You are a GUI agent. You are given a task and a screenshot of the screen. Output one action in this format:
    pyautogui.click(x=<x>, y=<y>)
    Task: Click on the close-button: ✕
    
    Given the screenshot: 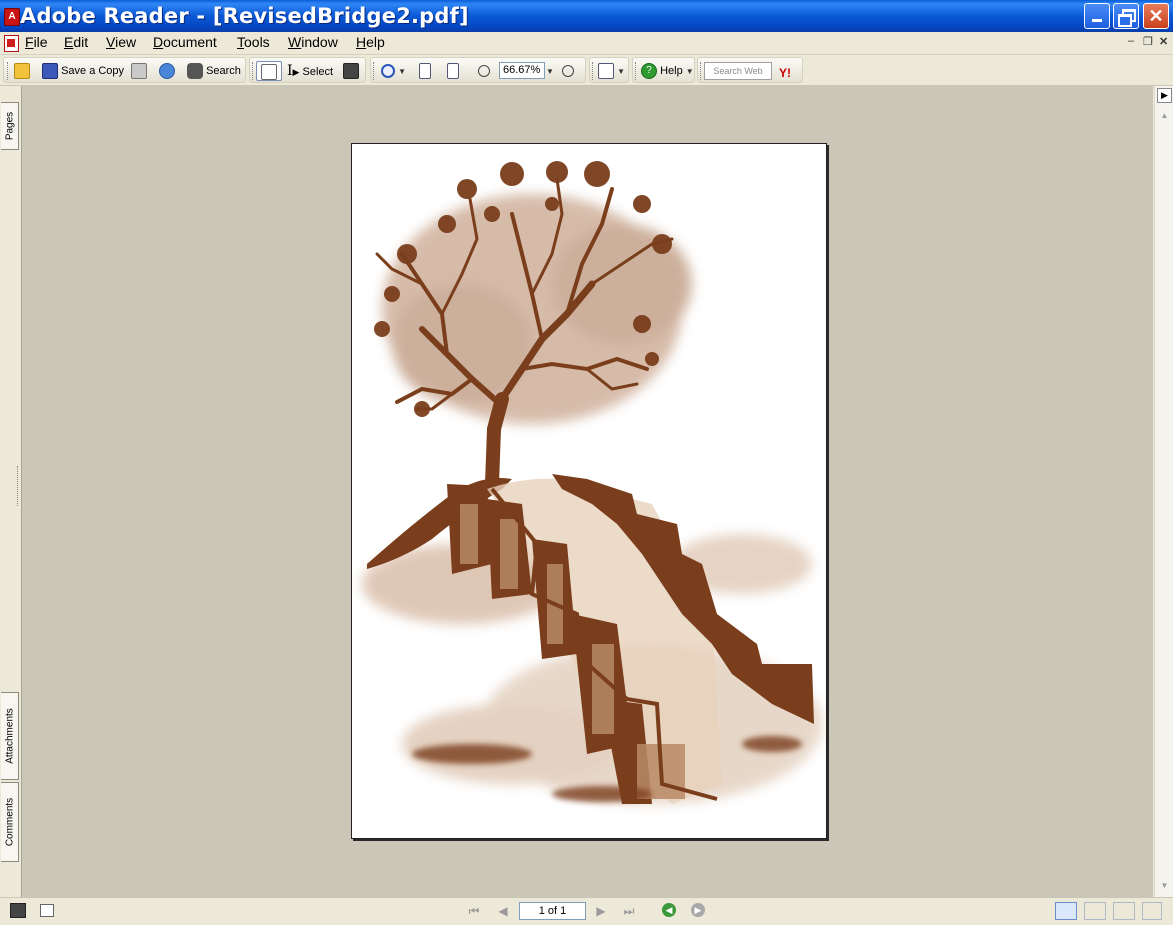 What is the action you would take?
    pyautogui.click(x=1156, y=16)
    